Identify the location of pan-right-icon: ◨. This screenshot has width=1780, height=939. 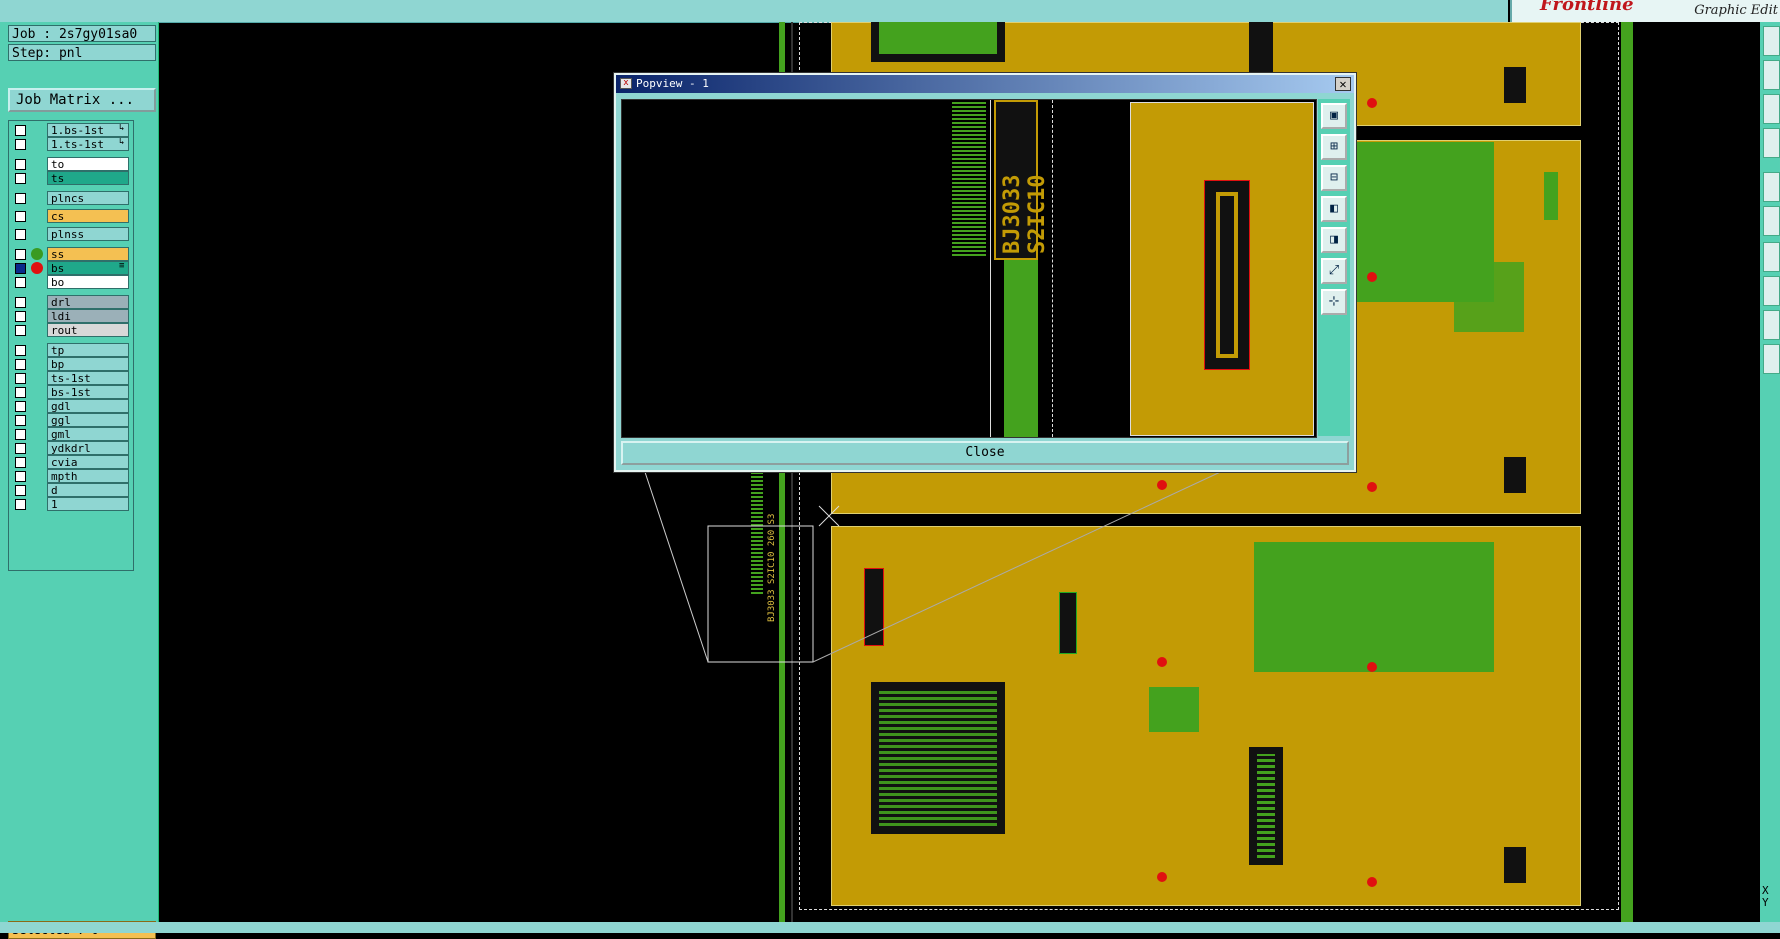
(1334, 240).